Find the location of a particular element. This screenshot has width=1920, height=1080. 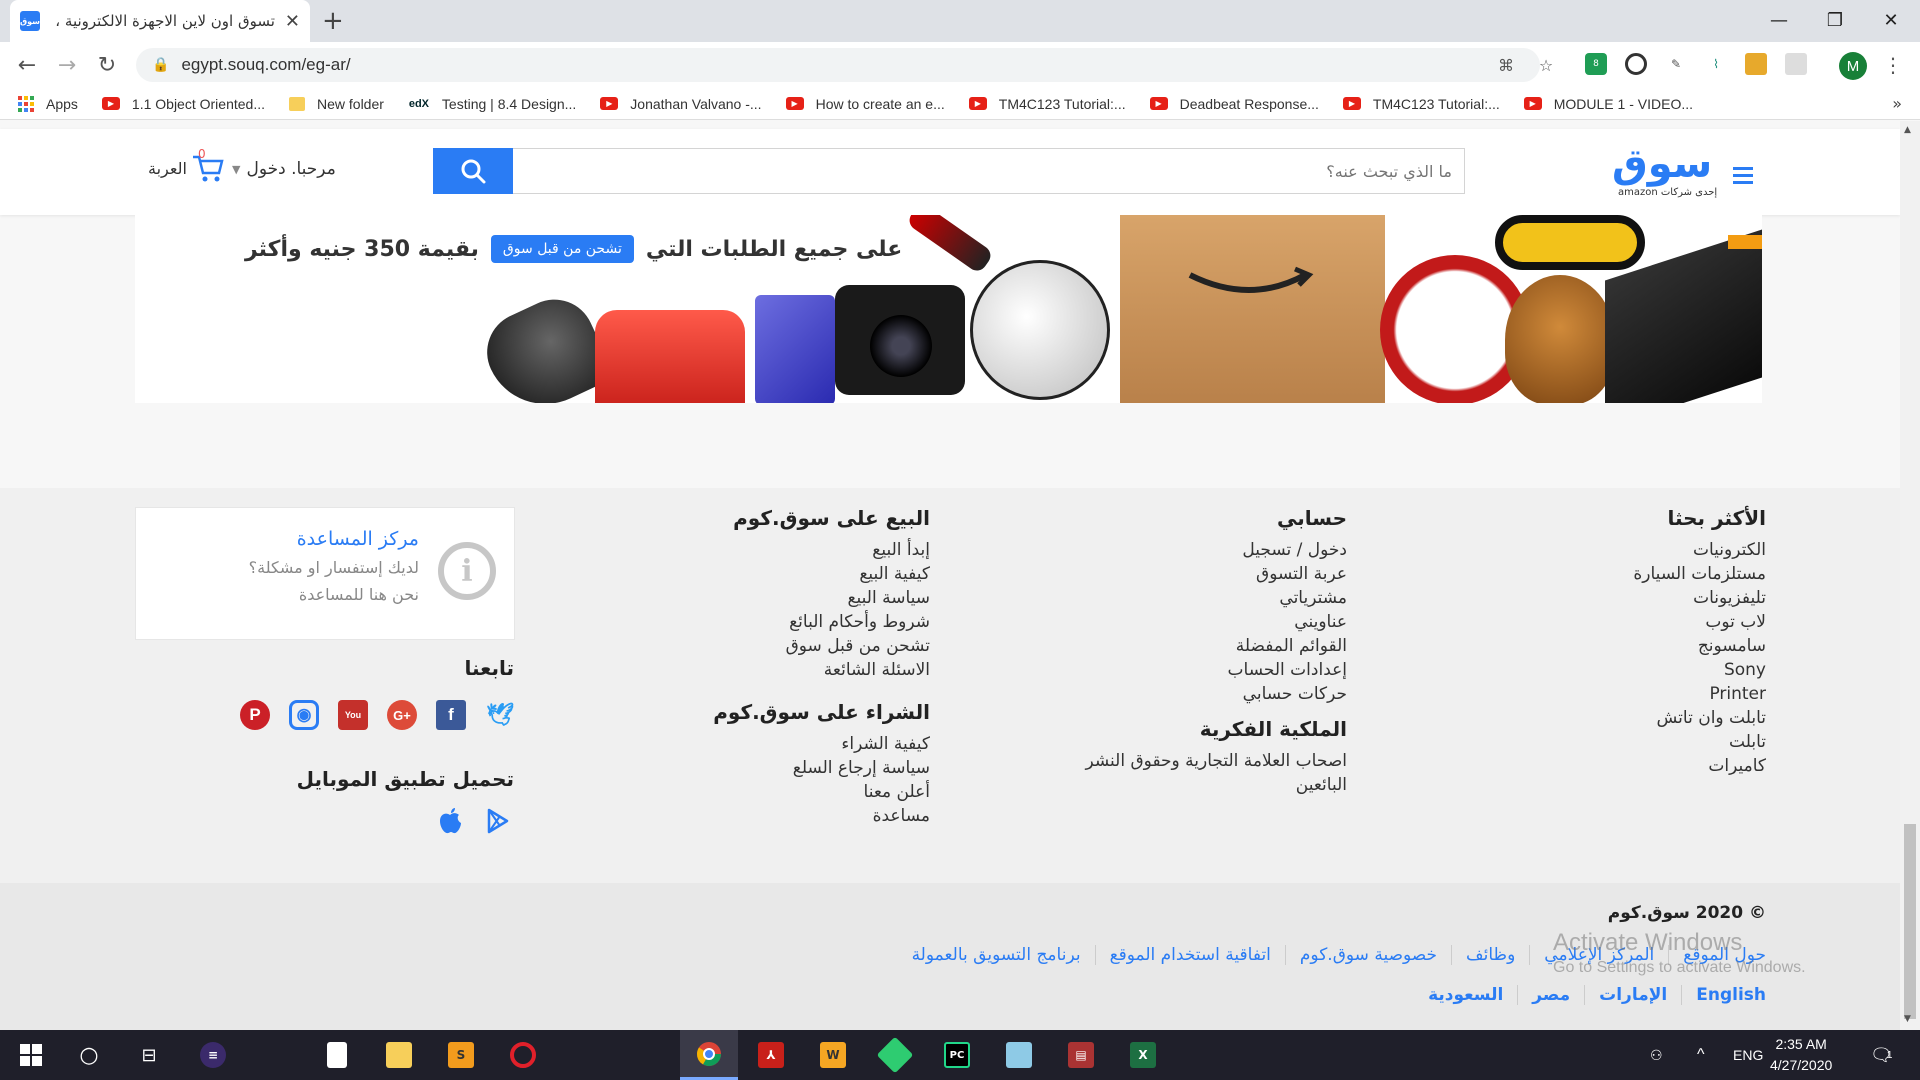

affiliate-link: برنامج التسويق بالعمولة is located at coordinates (996, 955).